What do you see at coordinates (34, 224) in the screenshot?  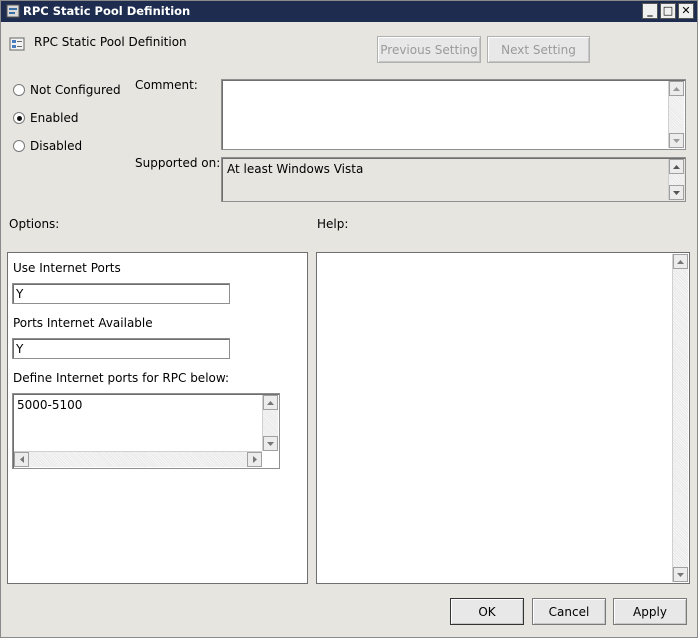 I see `options-label: Options:` at bounding box center [34, 224].